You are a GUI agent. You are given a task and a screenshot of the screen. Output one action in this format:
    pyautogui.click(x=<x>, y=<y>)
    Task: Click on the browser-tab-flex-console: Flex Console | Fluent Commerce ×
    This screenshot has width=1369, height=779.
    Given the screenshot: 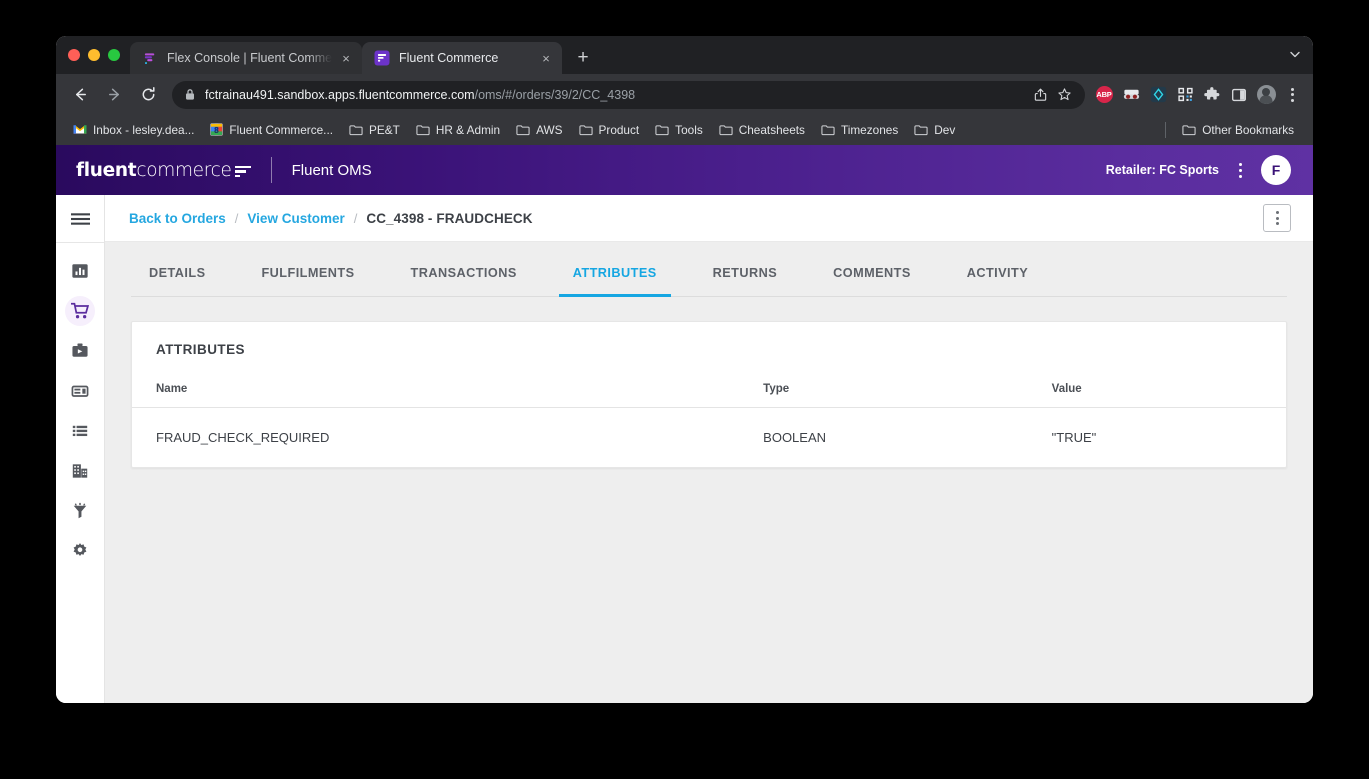 What is the action you would take?
    pyautogui.click(x=246, y=58)
    